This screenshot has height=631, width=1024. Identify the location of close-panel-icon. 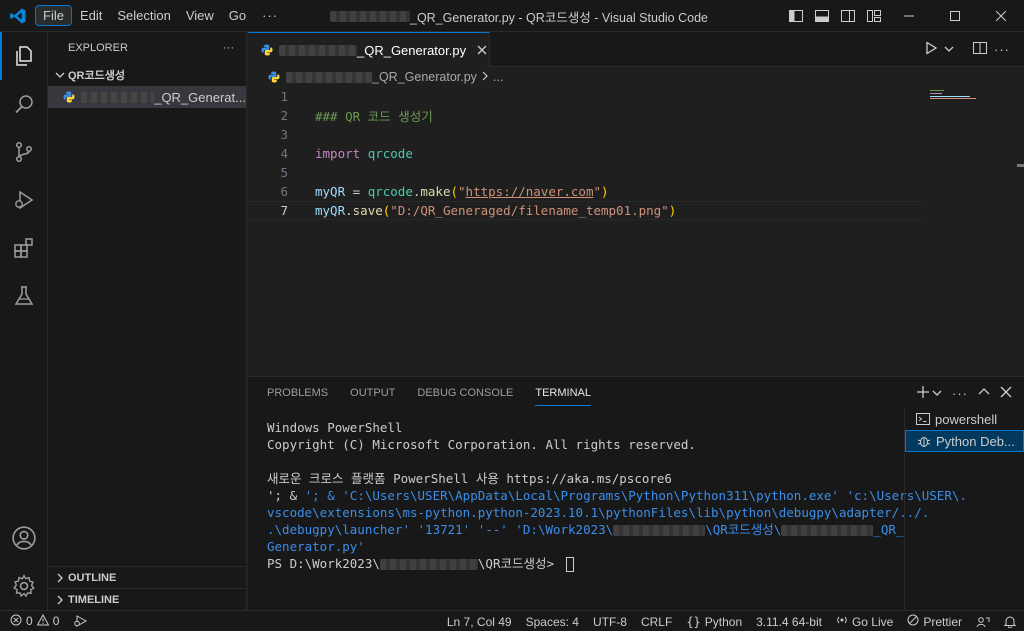
(1006, 393).